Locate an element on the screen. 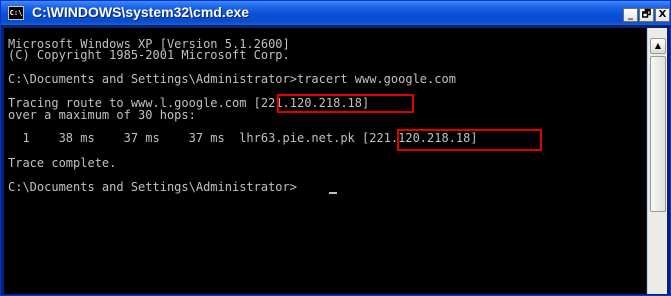 The height and width of the screenshot is (296, 671). console-line: (C) Copyright 1985-2001 Microsoft Corp. is located at coordinates (149, 55).